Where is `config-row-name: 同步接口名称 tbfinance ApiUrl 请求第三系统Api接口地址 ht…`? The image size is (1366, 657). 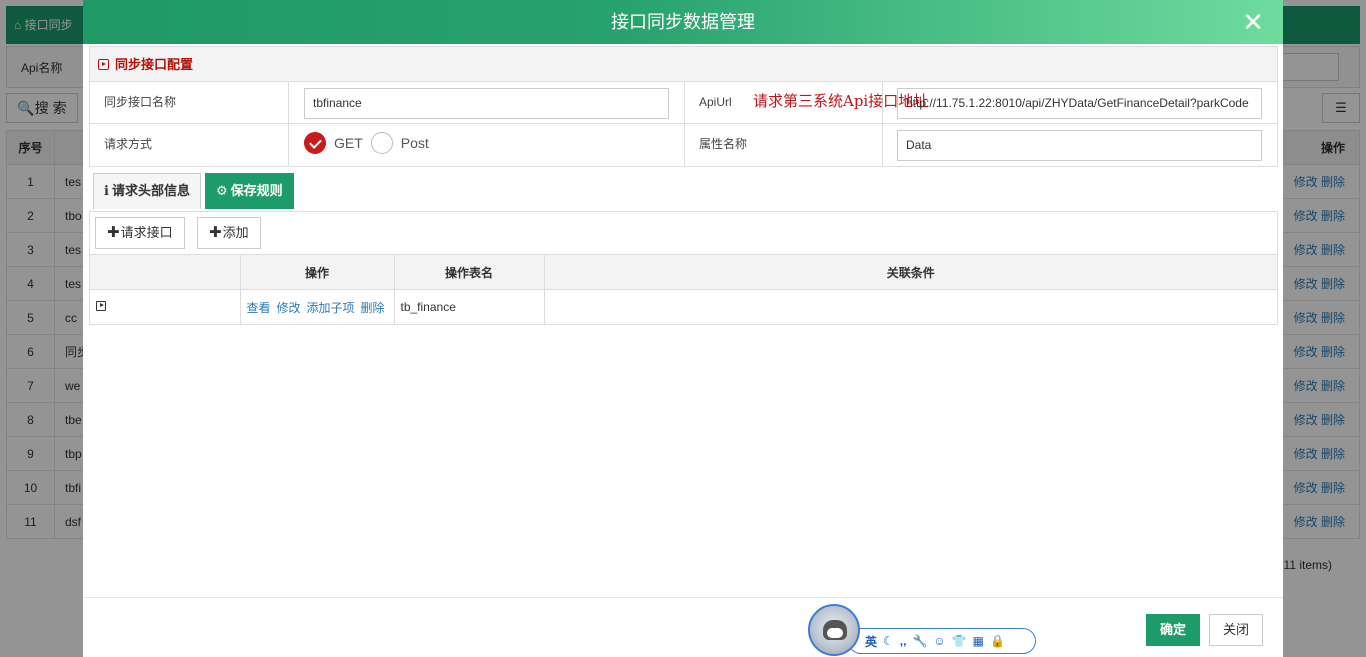
config-row-name: 同步接口名称 tbfinance ApiUrl 请求第三系统Api接口地址 ht… is located at coordinates (683, 103).